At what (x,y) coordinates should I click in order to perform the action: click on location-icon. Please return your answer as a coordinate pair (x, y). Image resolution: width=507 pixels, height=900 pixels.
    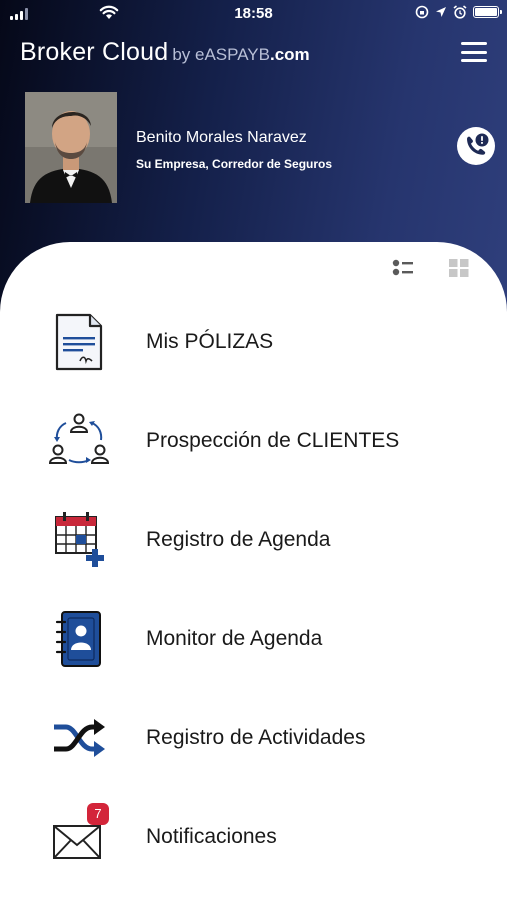
    Looking at the image, I should click on (441, 12).